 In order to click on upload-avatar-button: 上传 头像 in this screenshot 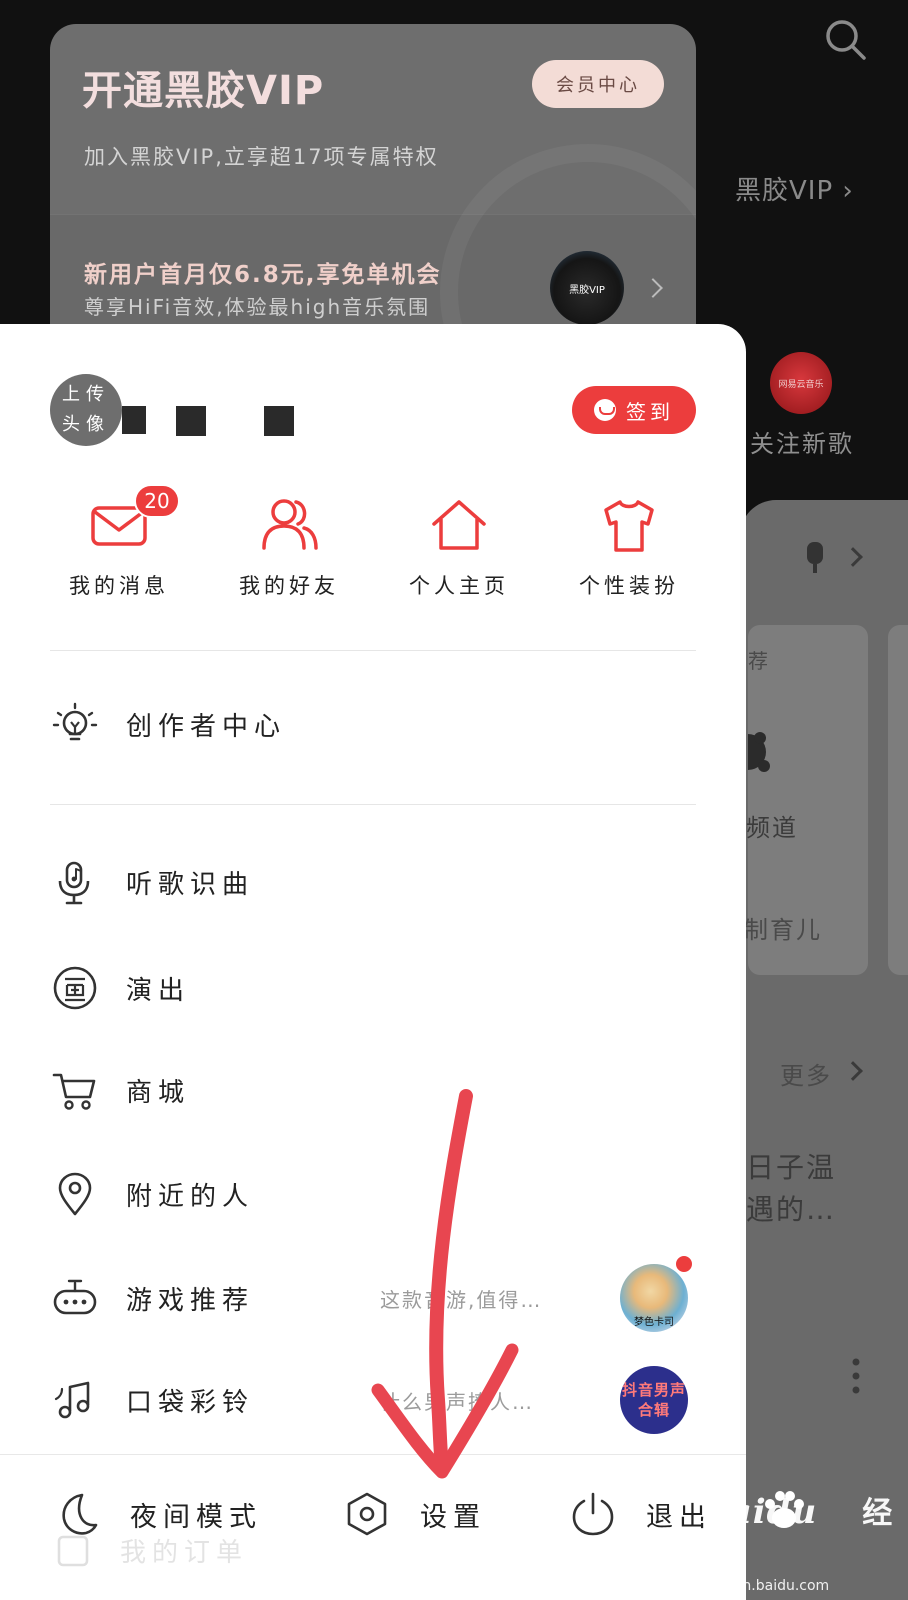, I will do `click(86, 410)`.